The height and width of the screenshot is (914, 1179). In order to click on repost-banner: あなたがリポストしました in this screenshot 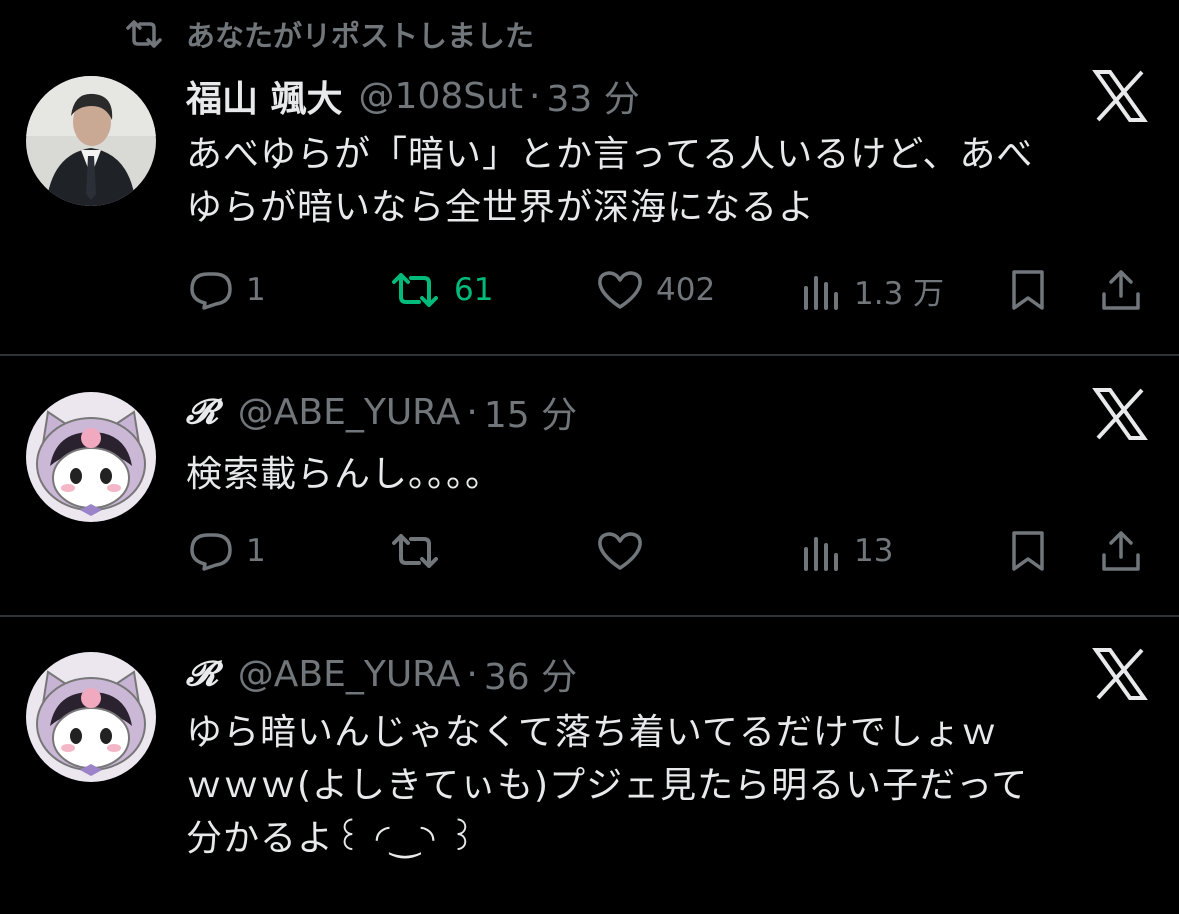, I will do `click(328, 34)`.